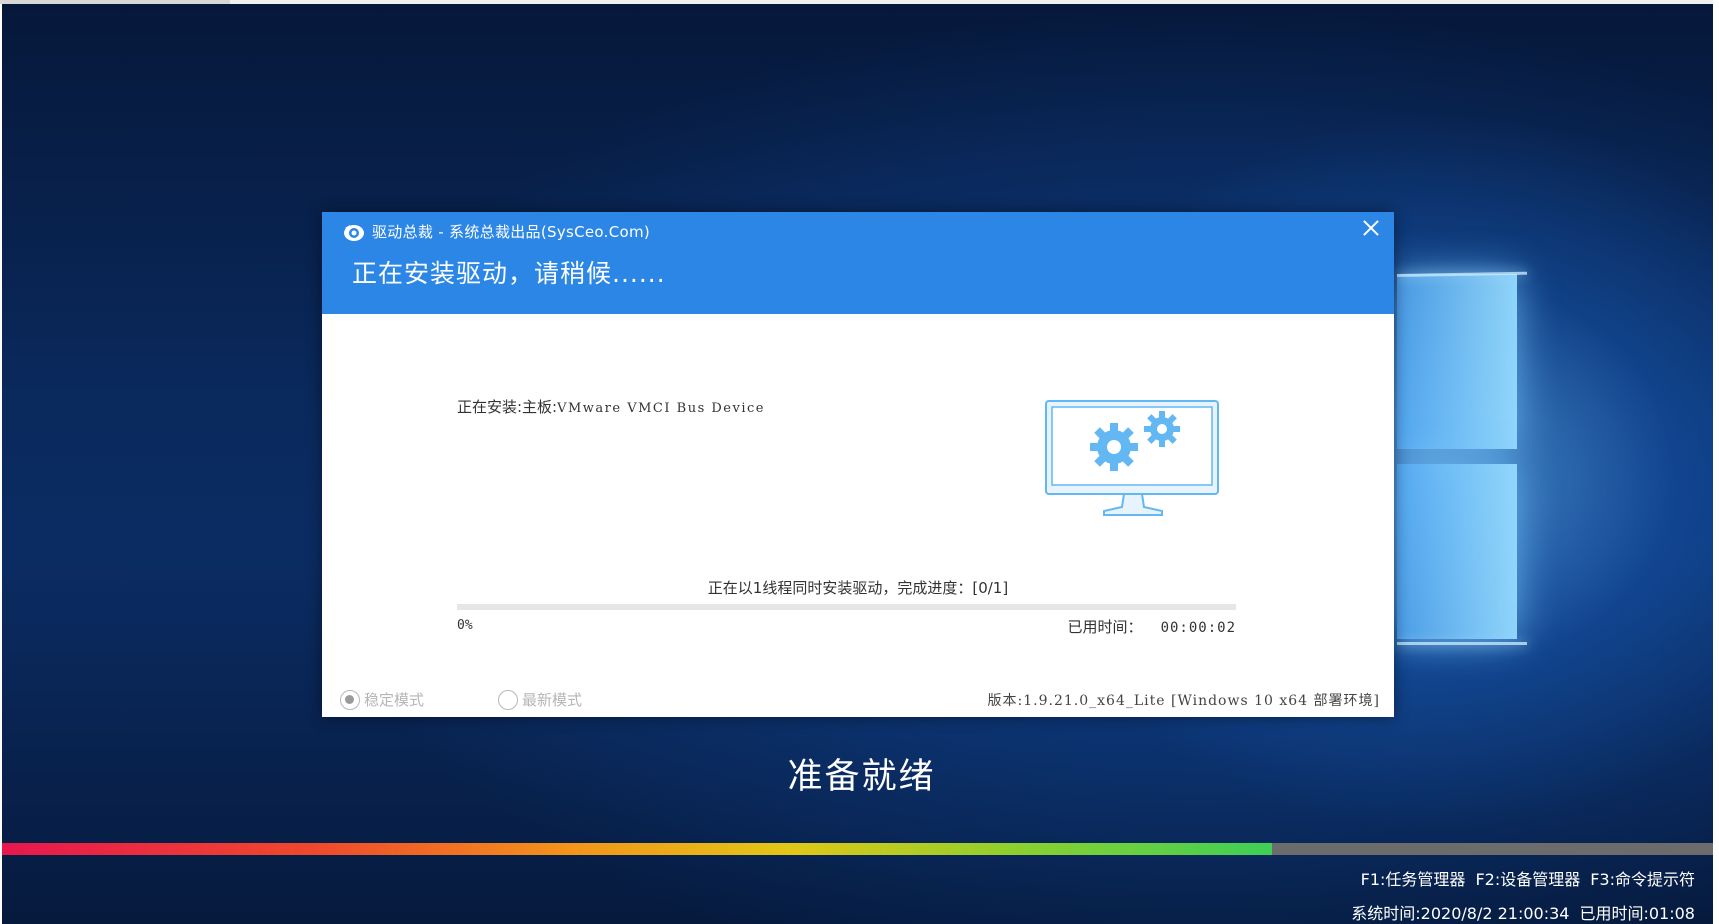 This screenshot has width=1719, height=924. I want to click on radio-checked-icon, so click(350, 699).